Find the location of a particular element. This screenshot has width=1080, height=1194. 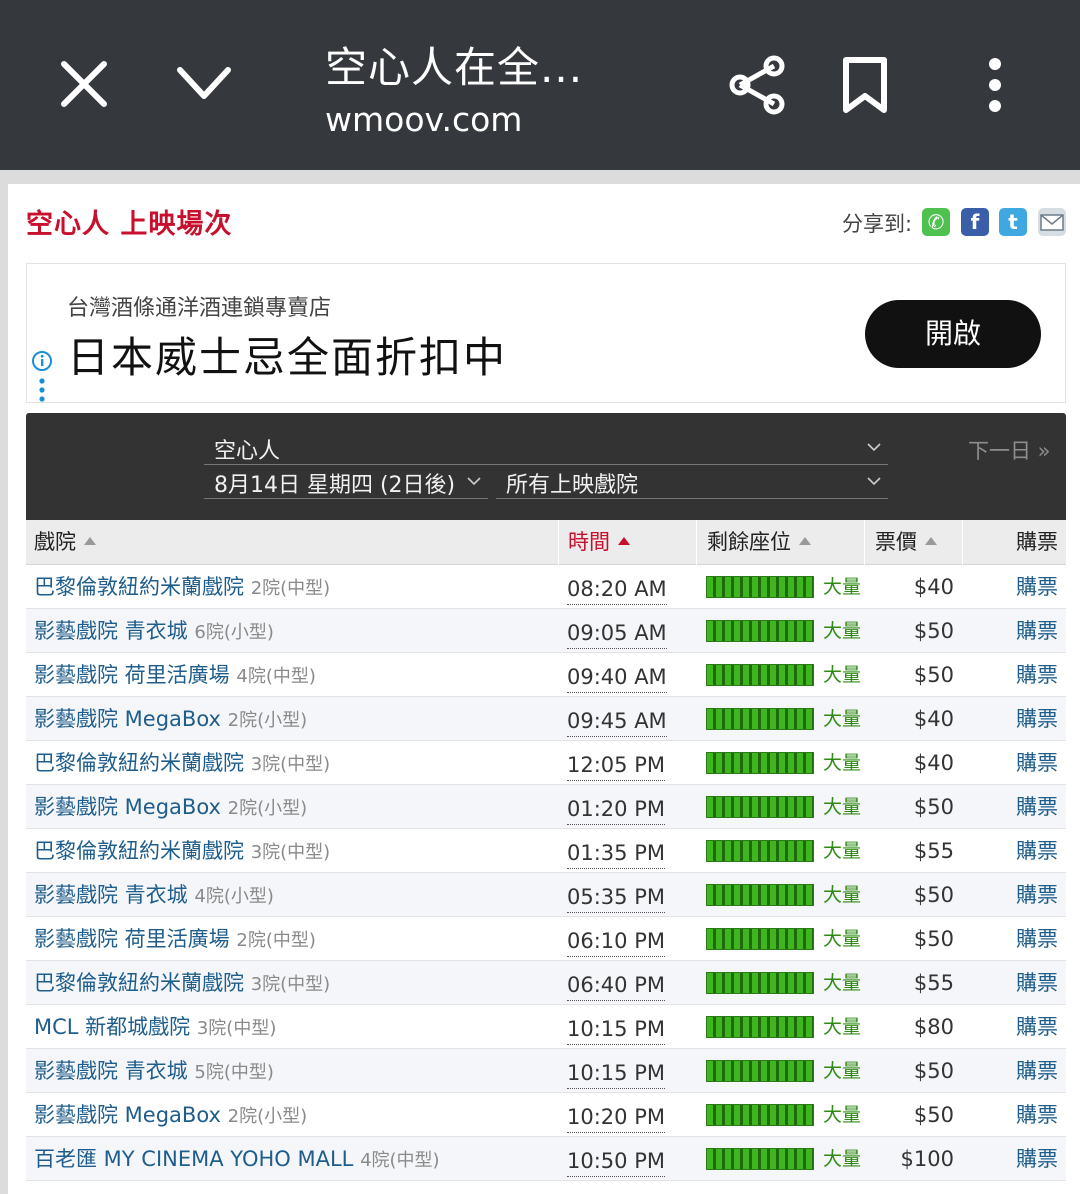

showtime-link: 09:40 AM is located at coordinates (617, 675).